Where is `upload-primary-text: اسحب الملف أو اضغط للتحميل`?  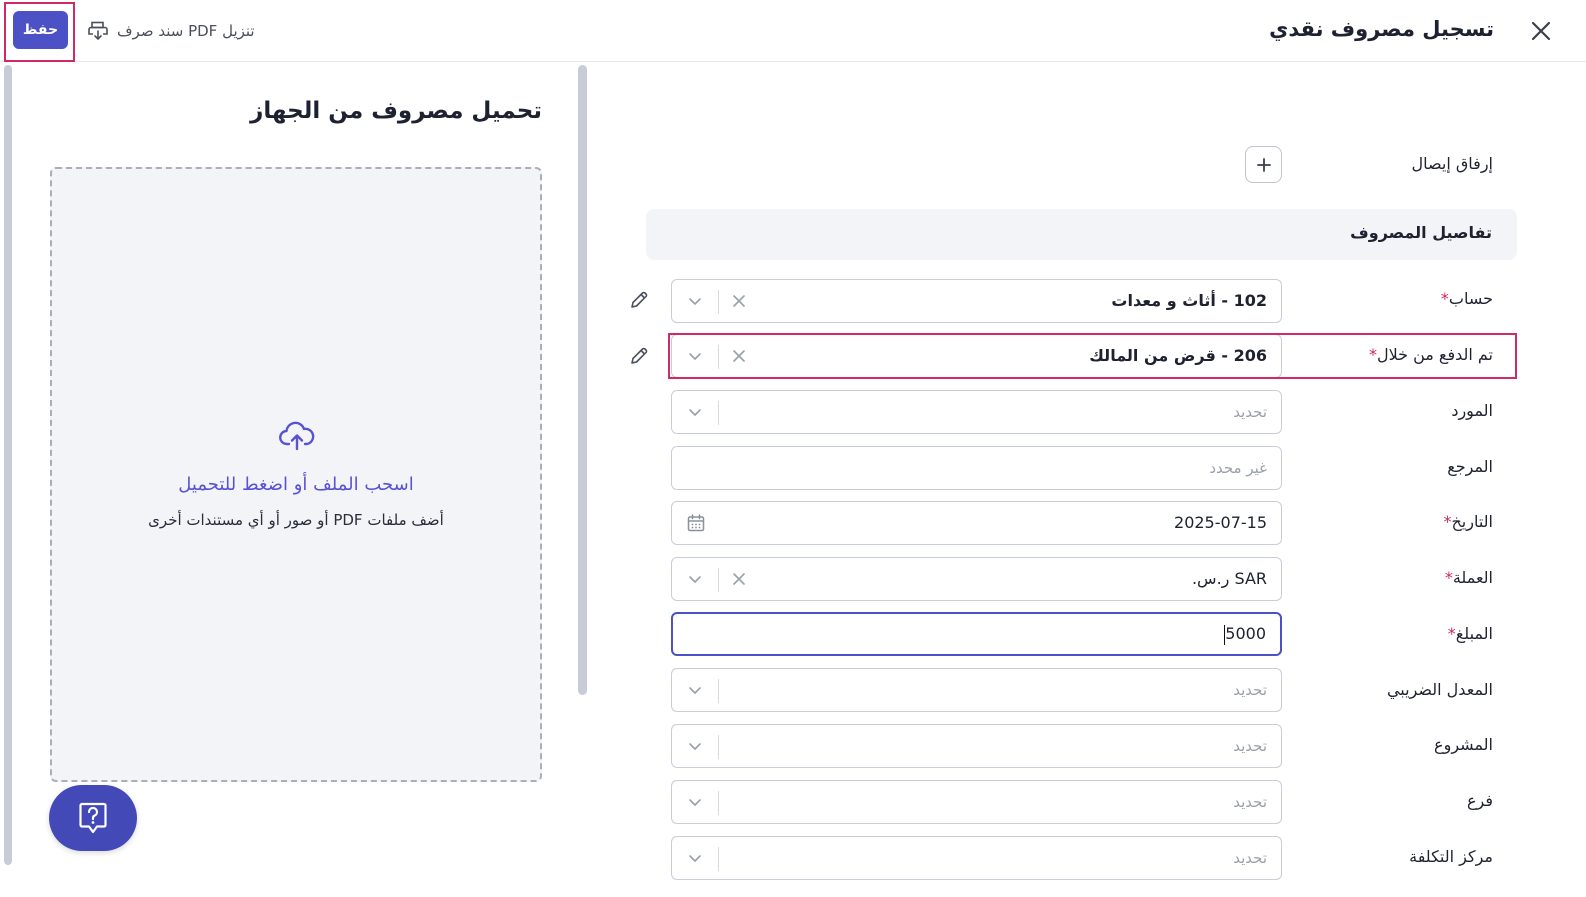
upload-primary-text: اسحب الملف أو اضغط للتحميل is located at coordinates (296, 484).